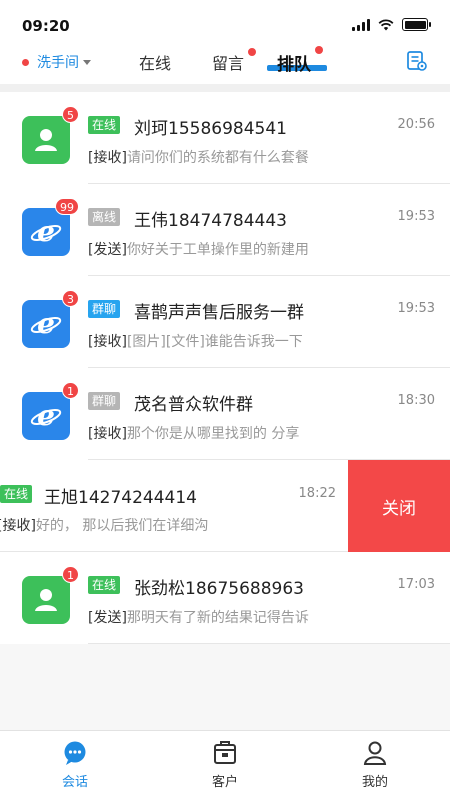 The width and height of the screenshot is (450, 800). What do you see at coordinates (416, 124) in the screenshot?
I see `message-time: 20:56` at bounding box center [416, 124].